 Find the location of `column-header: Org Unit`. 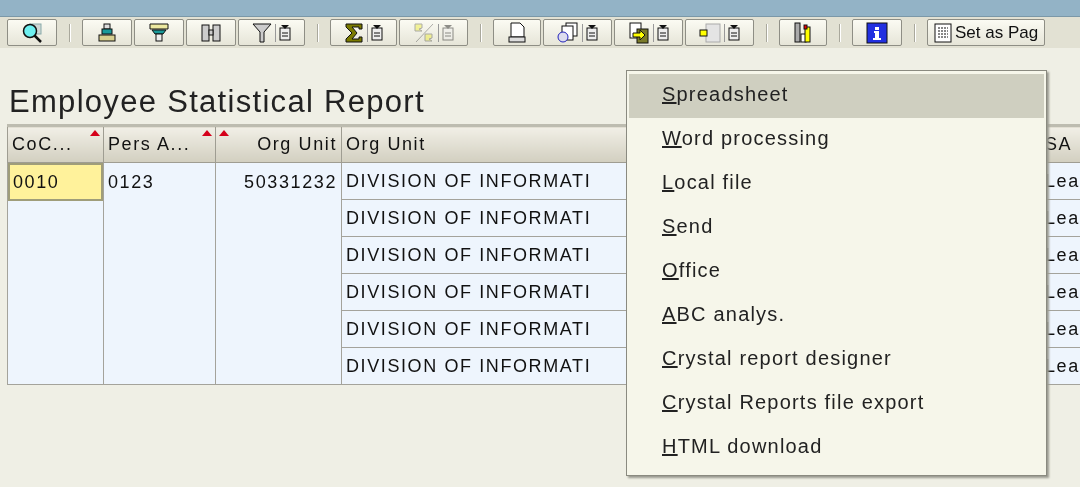

column-header: Org Unit is located at coordinates (278, 144).